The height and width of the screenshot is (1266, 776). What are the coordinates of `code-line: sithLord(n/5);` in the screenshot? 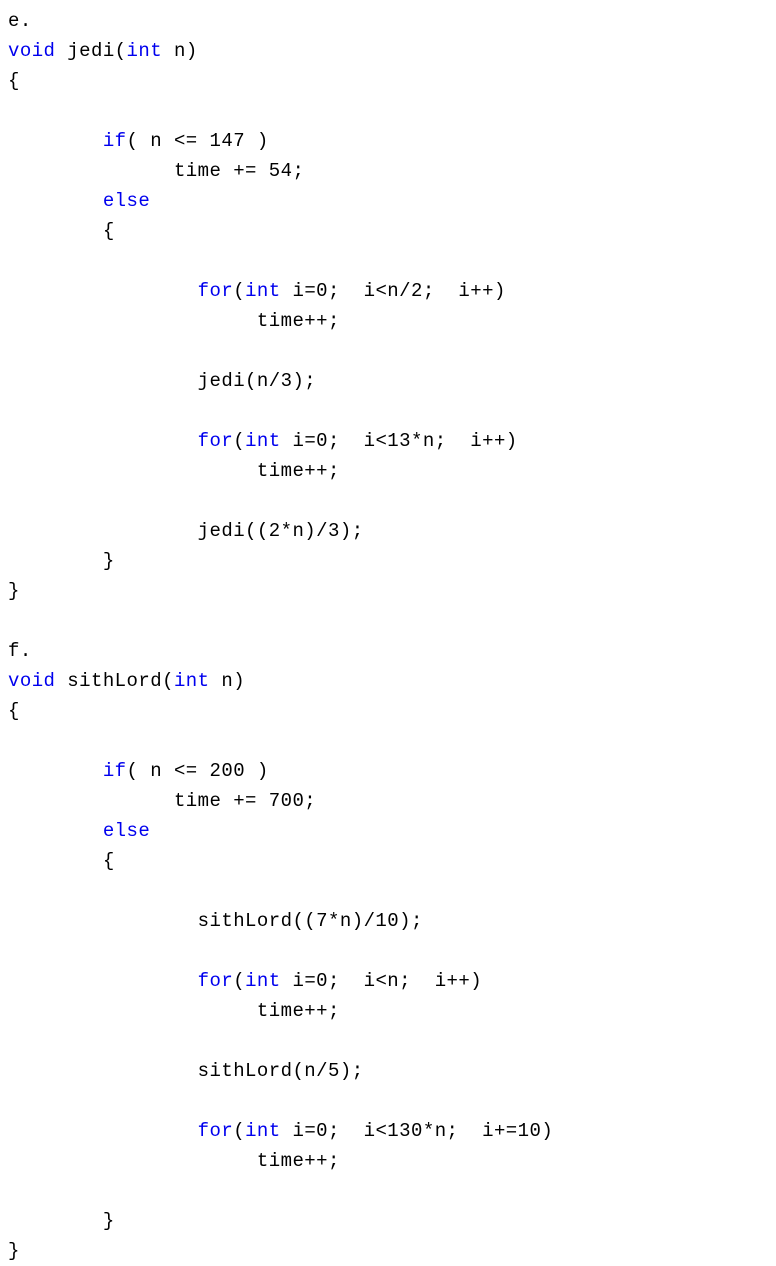 It's located at (392, 1071).